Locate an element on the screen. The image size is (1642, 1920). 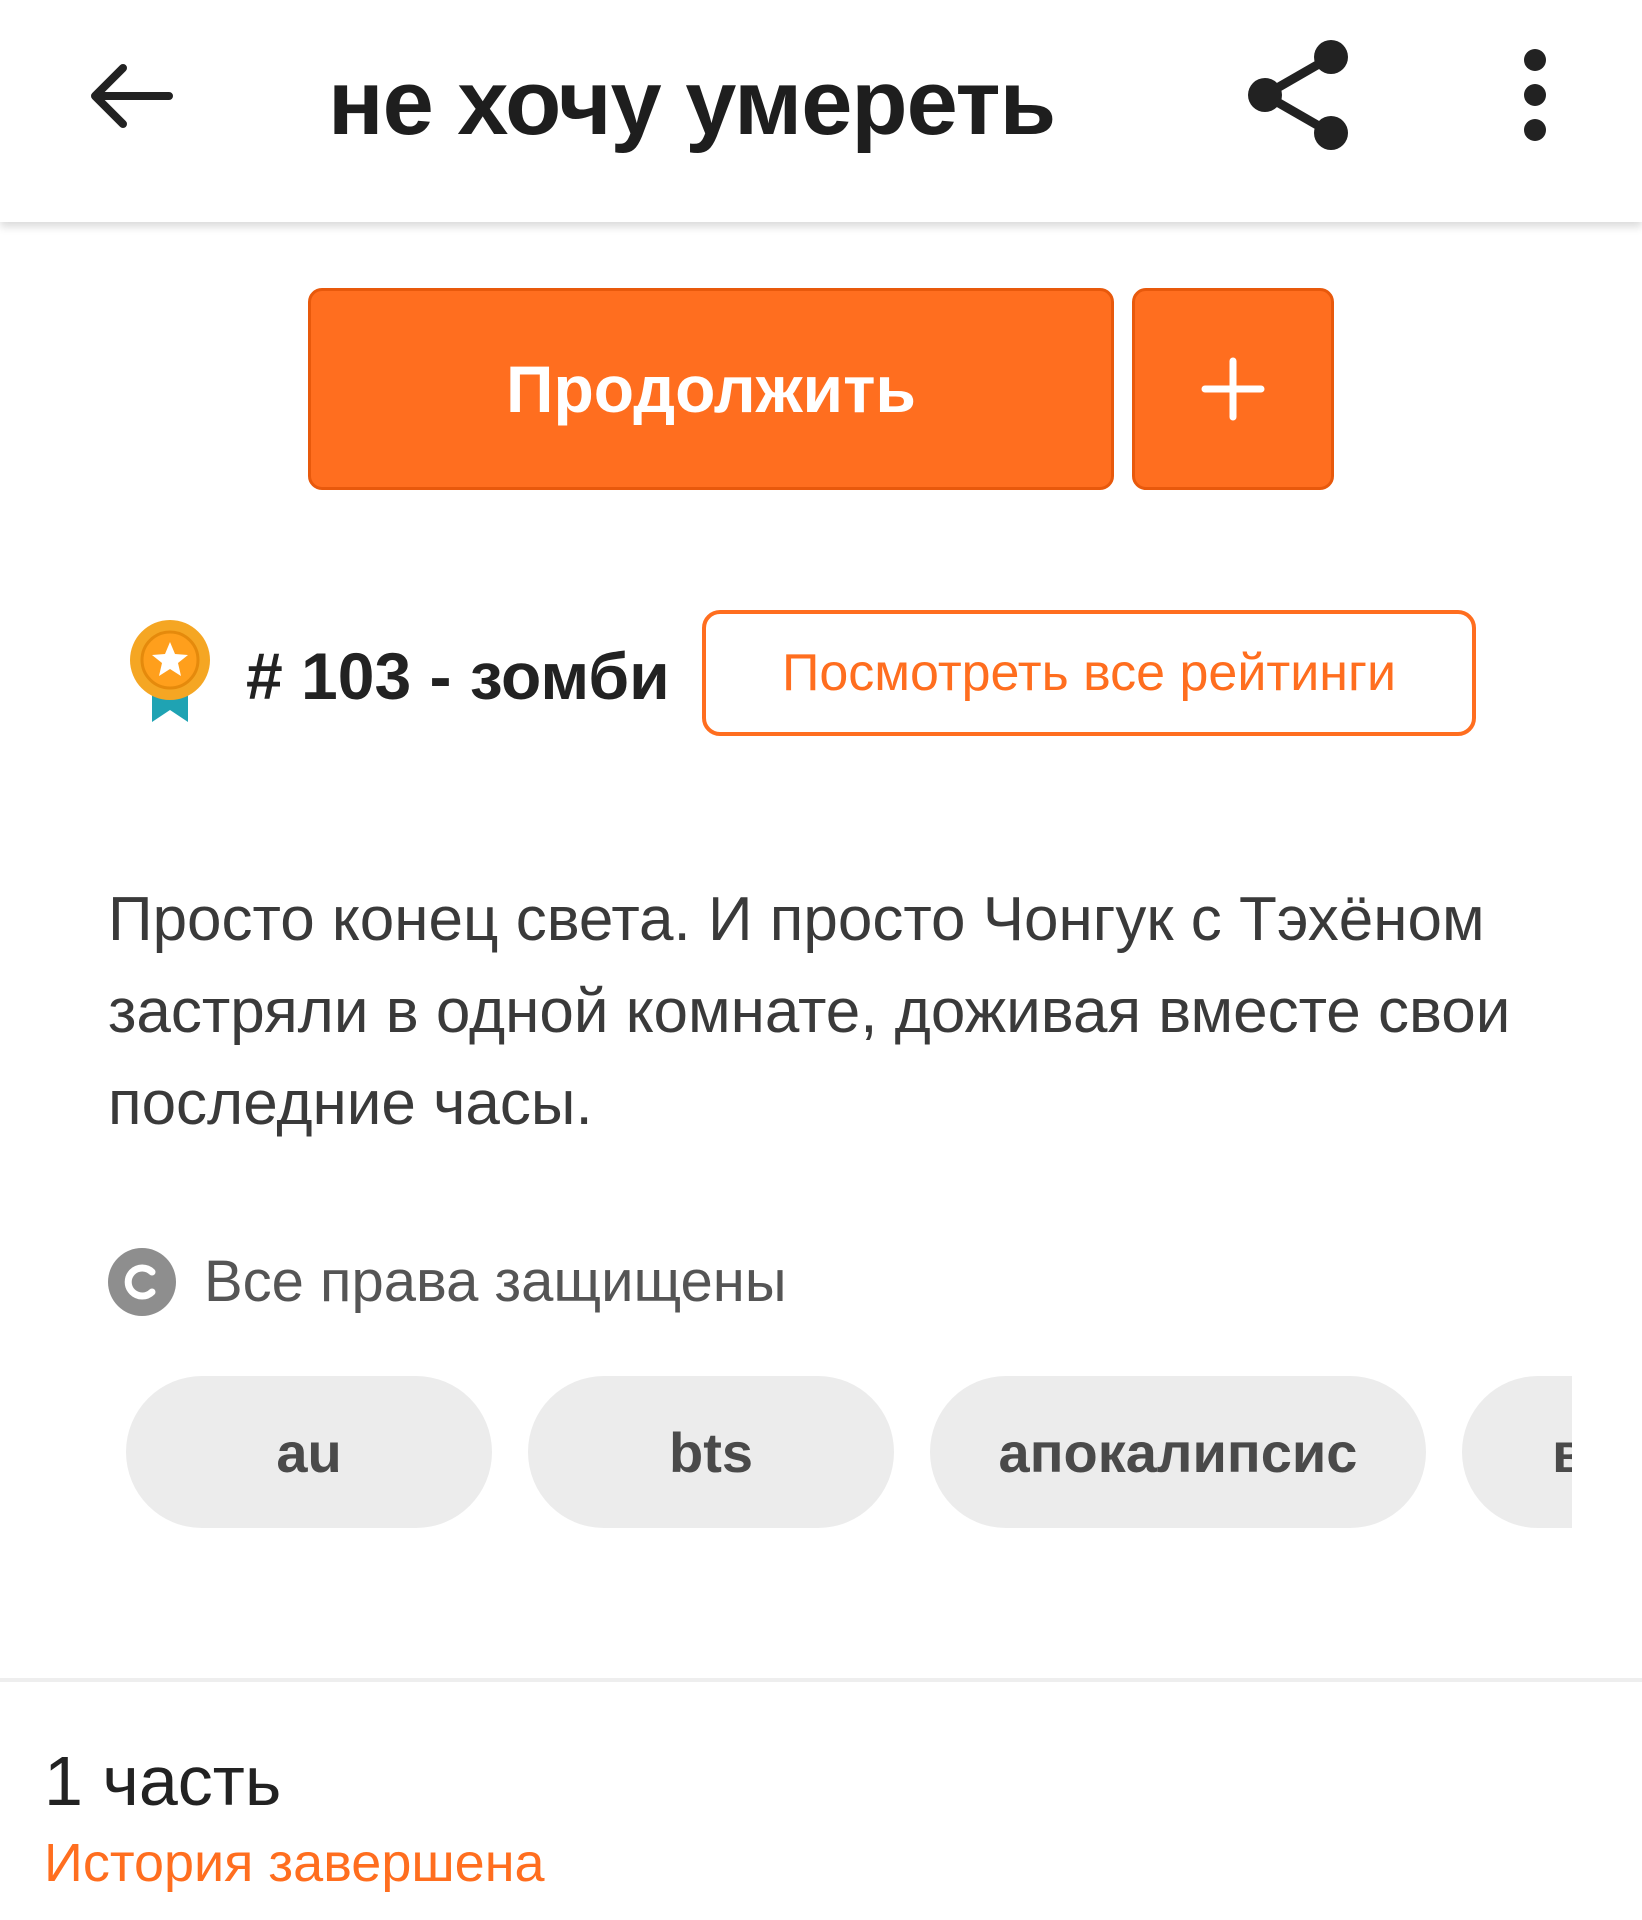
tag-list: au bts апокалипсис в is located at coordinates (849, 1452).